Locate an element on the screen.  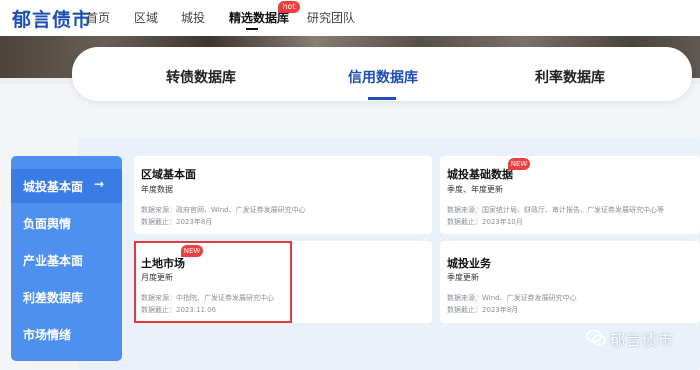
category-sidebar: 城投基本面 → 负面舆情 产业基本面 利差数据库 市场情绪 is located at coordinates (66, 258).